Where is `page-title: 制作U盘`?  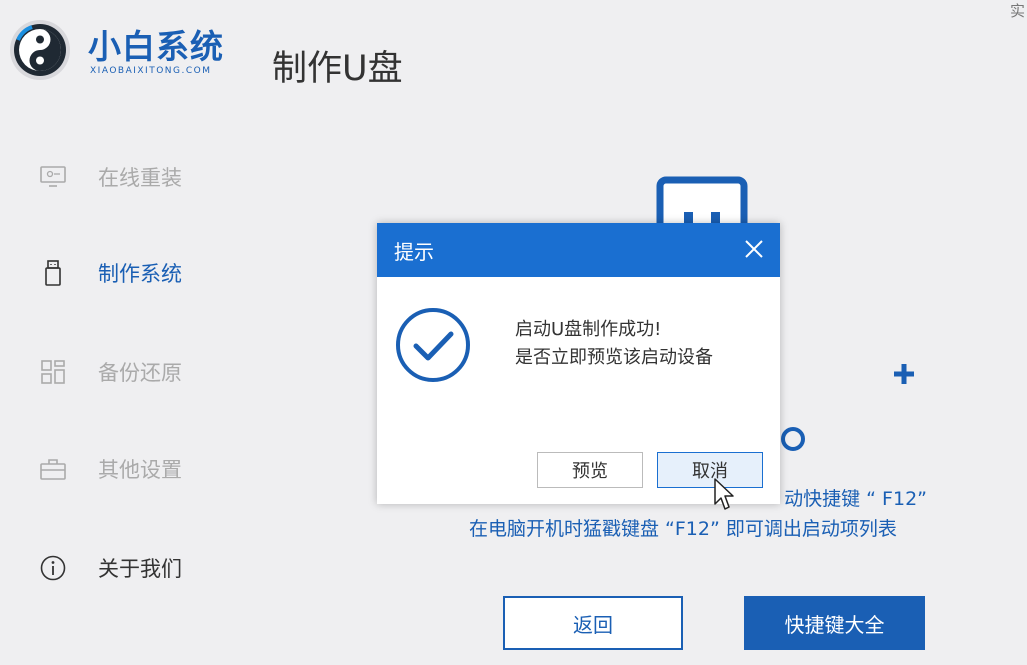
page-title: 制作U盘 is located at coordinates (337, 69).